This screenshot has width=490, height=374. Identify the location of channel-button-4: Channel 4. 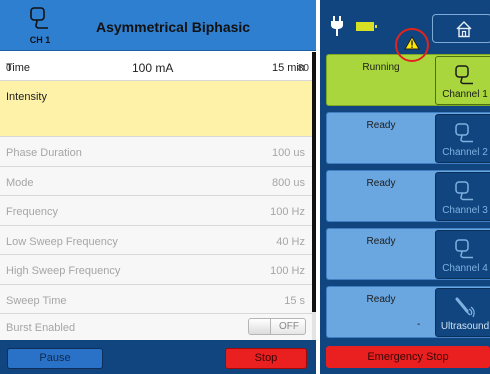
(462, 254).